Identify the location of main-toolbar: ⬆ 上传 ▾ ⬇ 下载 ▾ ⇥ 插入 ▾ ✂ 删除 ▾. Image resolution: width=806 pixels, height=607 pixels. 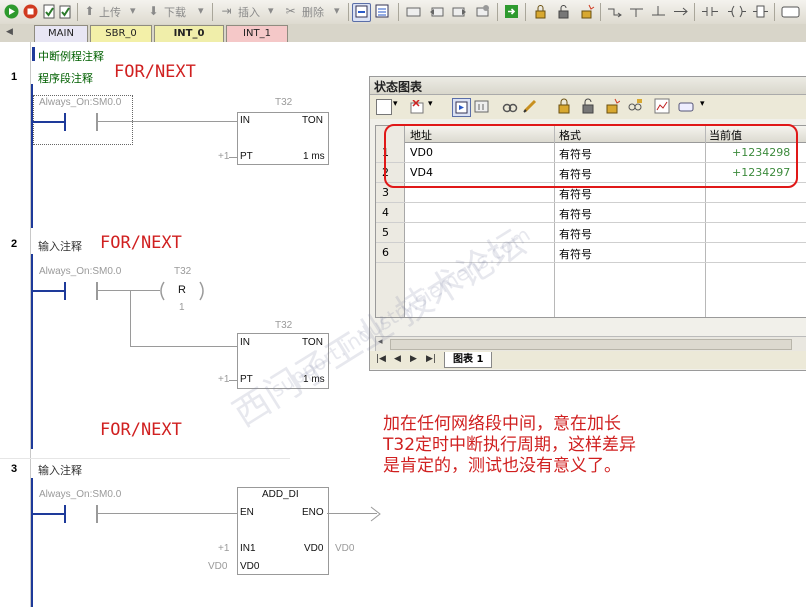
(403, 12).